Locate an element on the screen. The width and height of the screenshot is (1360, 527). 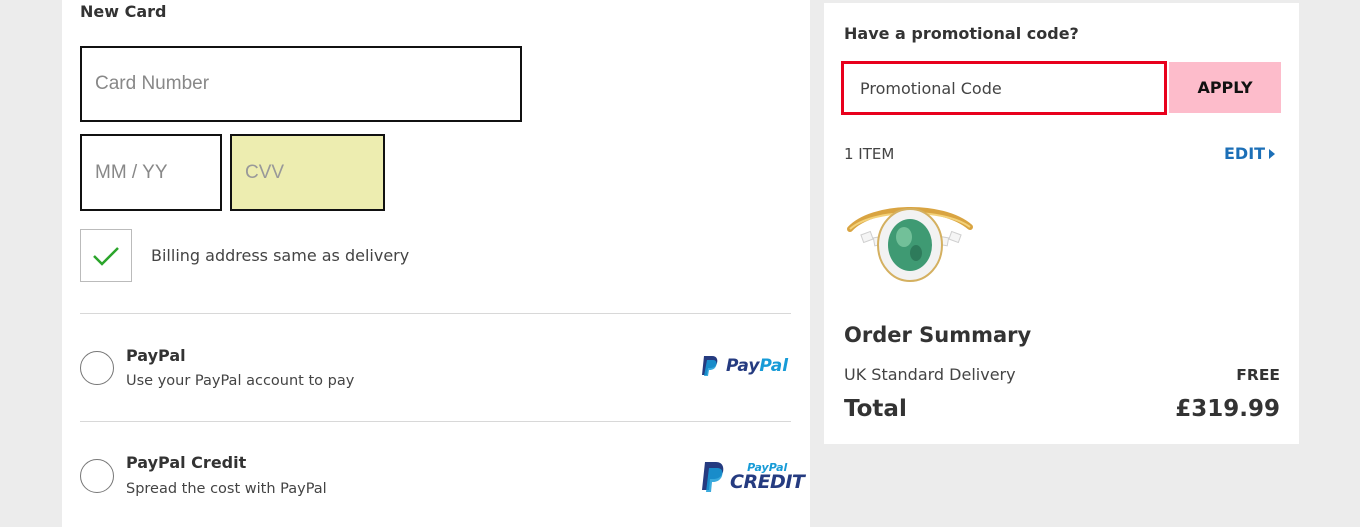
paypal-subtitle: Use your PayPal account to pay is located at coordinates (240, 381).